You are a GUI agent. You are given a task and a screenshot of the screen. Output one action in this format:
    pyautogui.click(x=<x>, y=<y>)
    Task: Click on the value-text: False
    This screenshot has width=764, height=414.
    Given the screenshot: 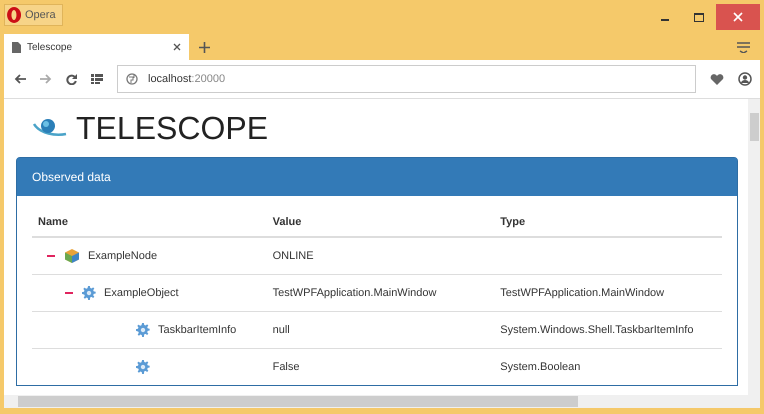 What is the action you would take?
    pyautogui.click(x=286, y=367)
    